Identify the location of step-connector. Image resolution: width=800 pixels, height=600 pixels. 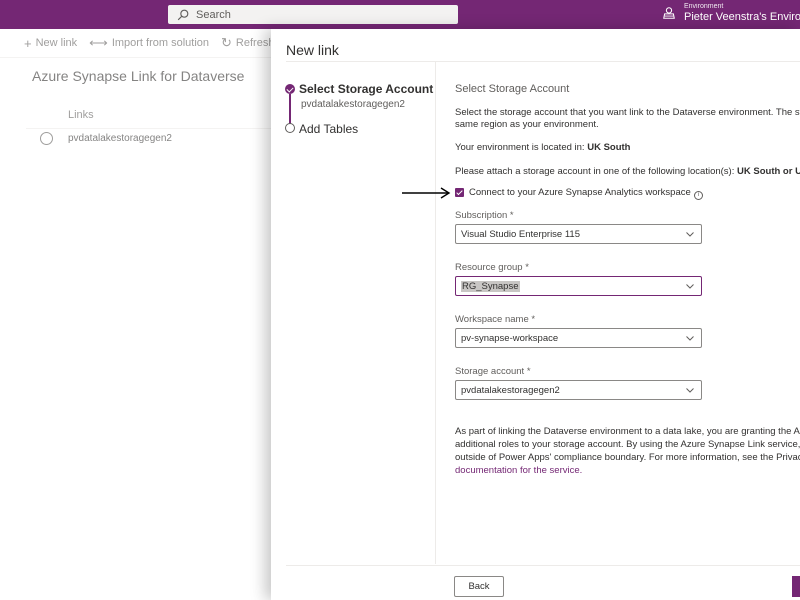
(290, 109).